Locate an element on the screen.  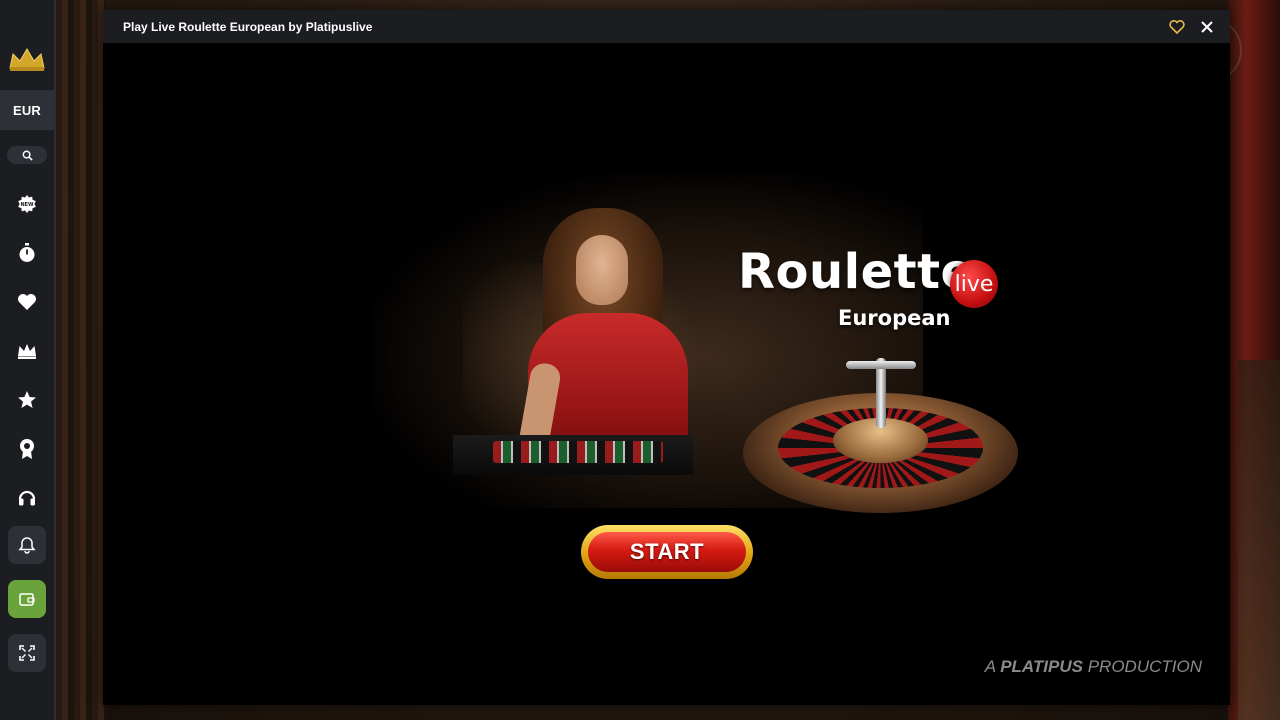
currency-label: EUR is located at coordinates (27, 110).